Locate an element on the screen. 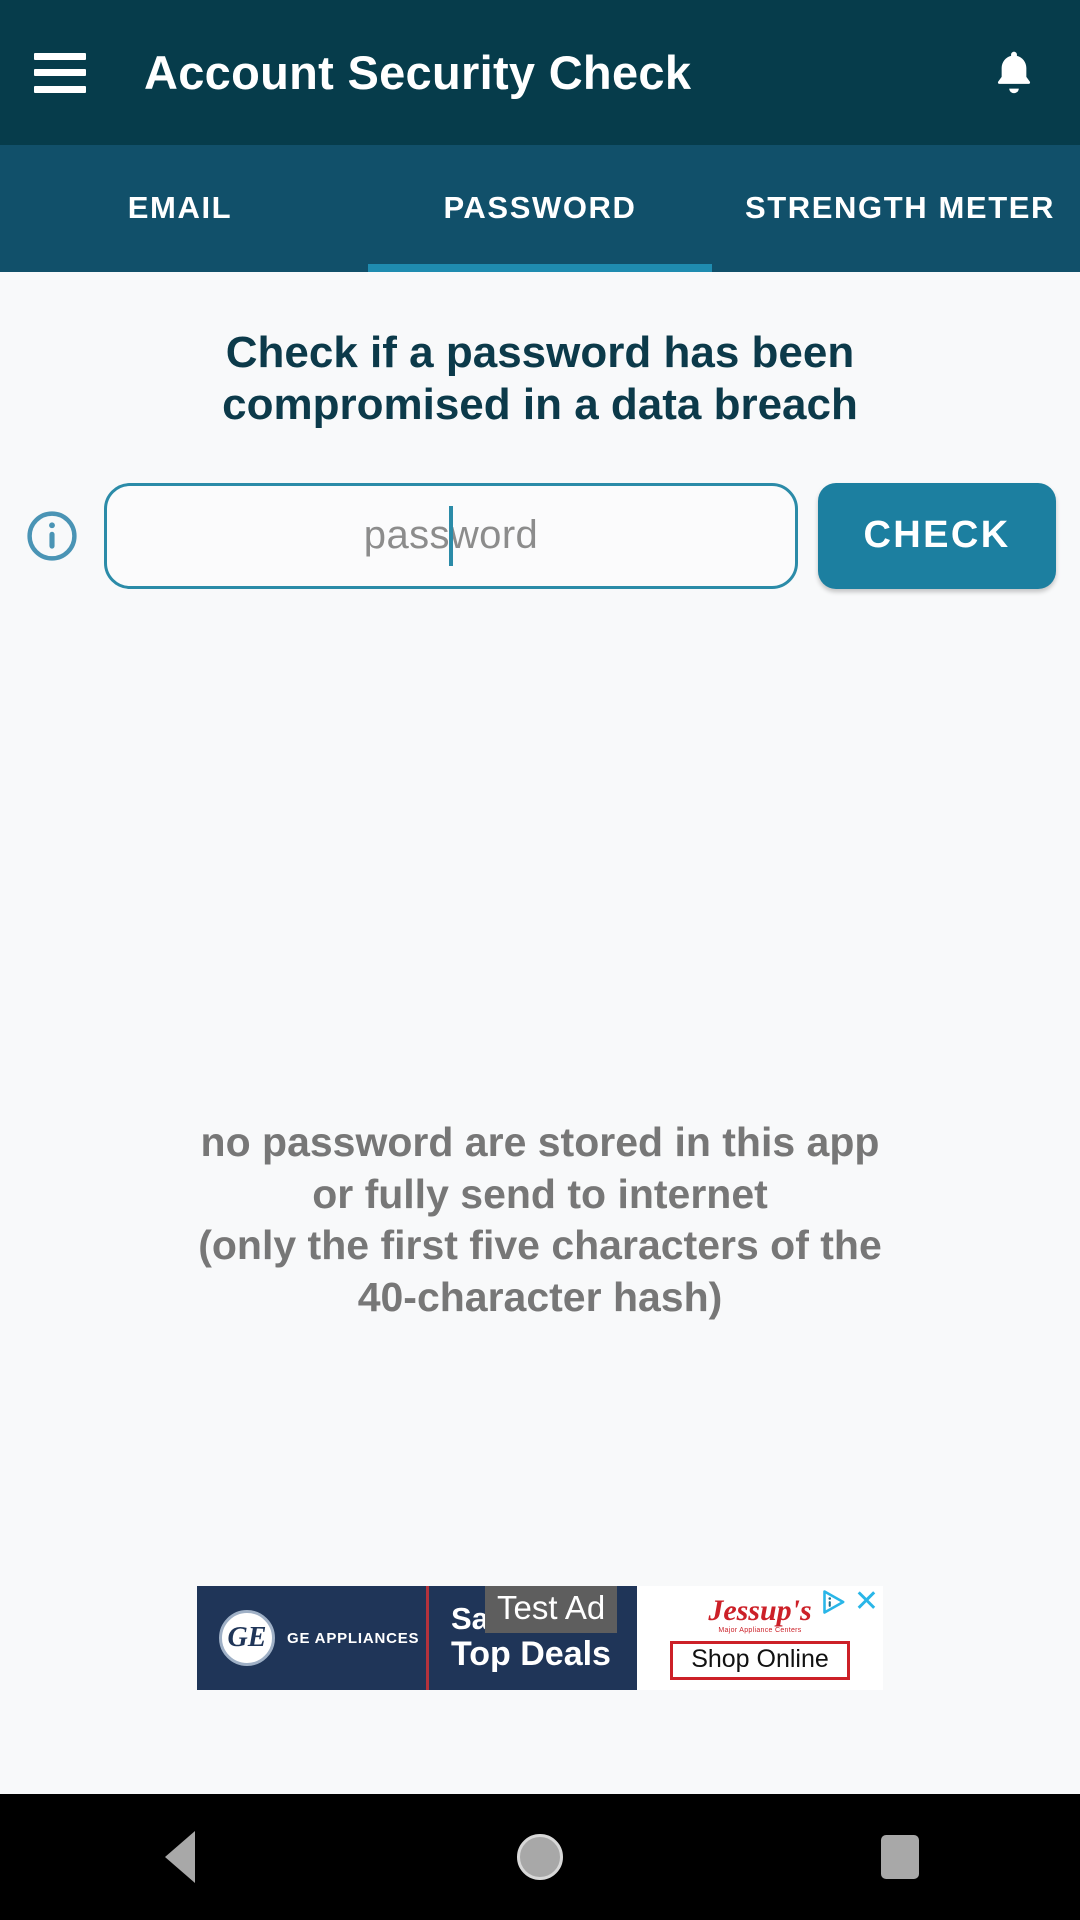 This screenshot has height=1920, width=1080. check-button: CHECK is located at coordinates (937, 535).